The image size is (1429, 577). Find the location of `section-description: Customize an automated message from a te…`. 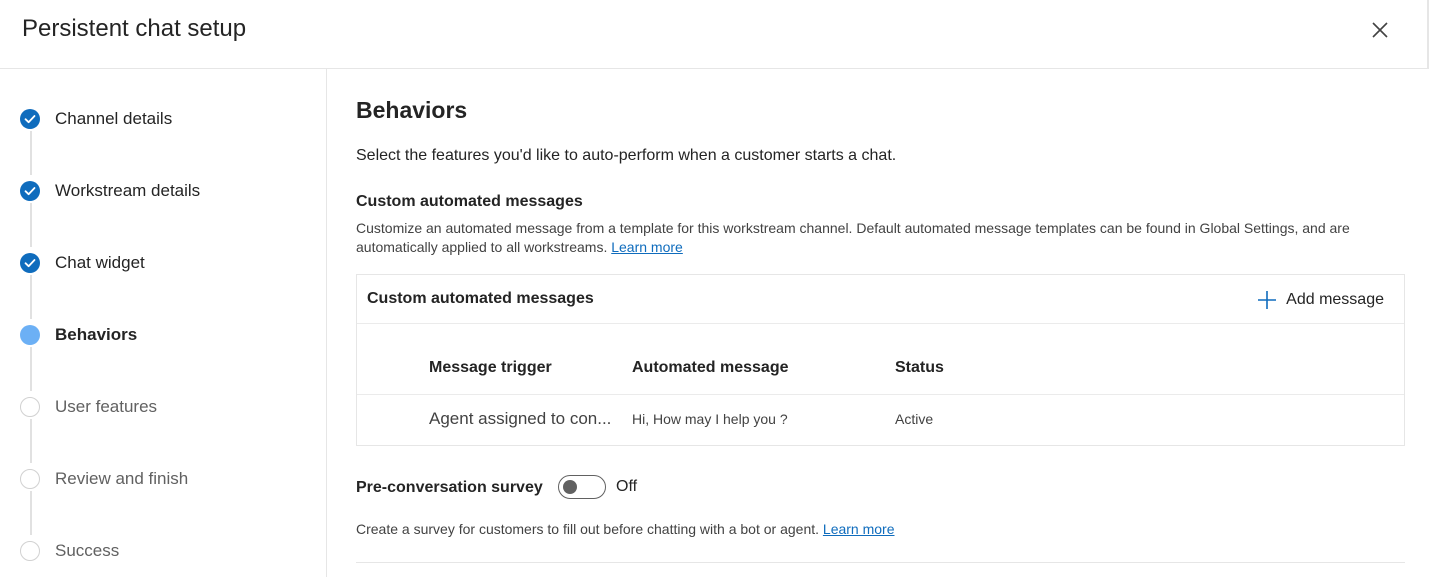

section-description: Customize an automated message from a te… is located at coordinates (871, 238).